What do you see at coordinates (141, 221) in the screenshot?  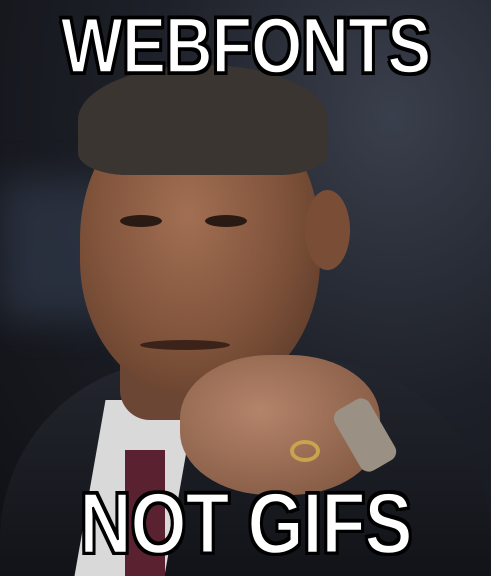 I see `left-eye` at bounding box center [141, 221].